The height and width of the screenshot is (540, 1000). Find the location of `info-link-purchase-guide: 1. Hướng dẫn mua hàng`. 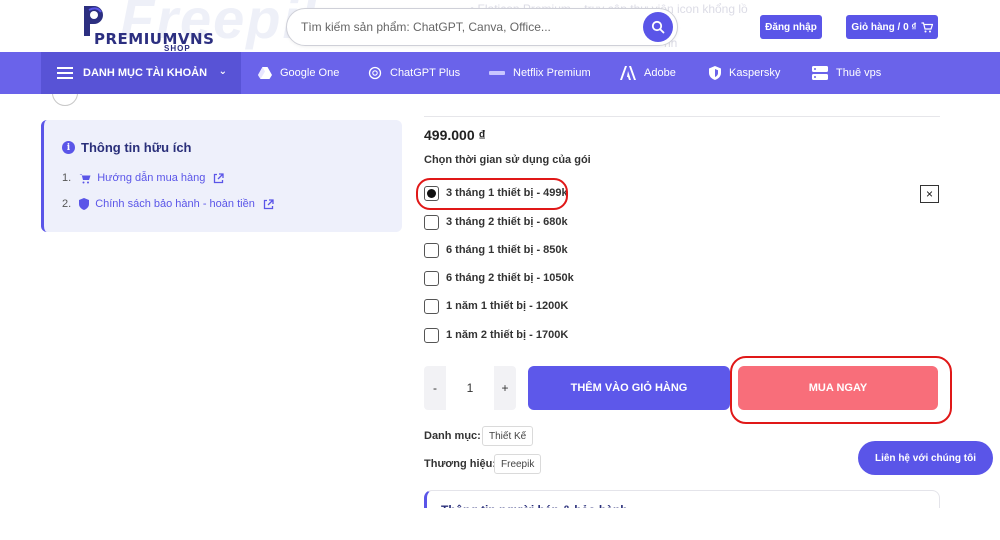

info-link-purchase-guide: 1. Hướng dẫn mua hàng is located at coordinates (143, 178).